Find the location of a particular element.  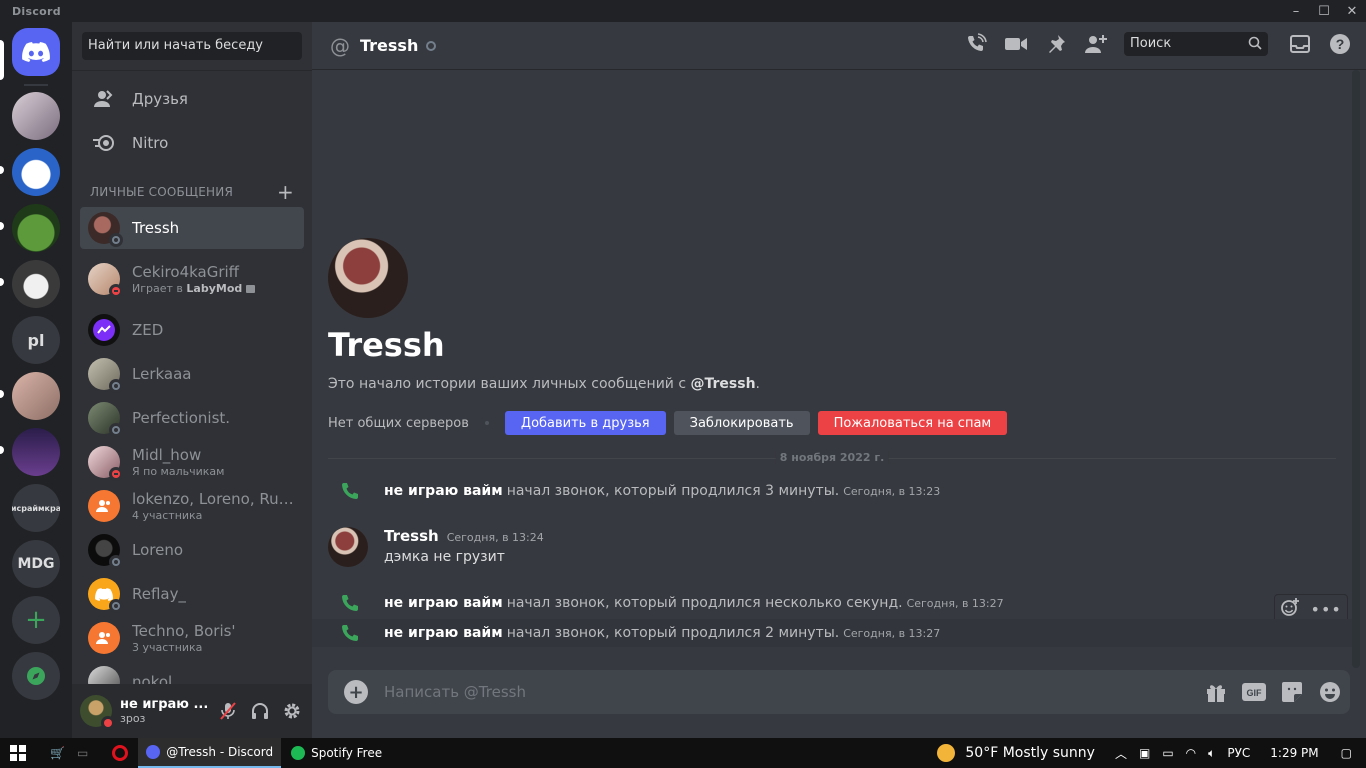

settings-gear-icon is located at coordinates (292, 711).